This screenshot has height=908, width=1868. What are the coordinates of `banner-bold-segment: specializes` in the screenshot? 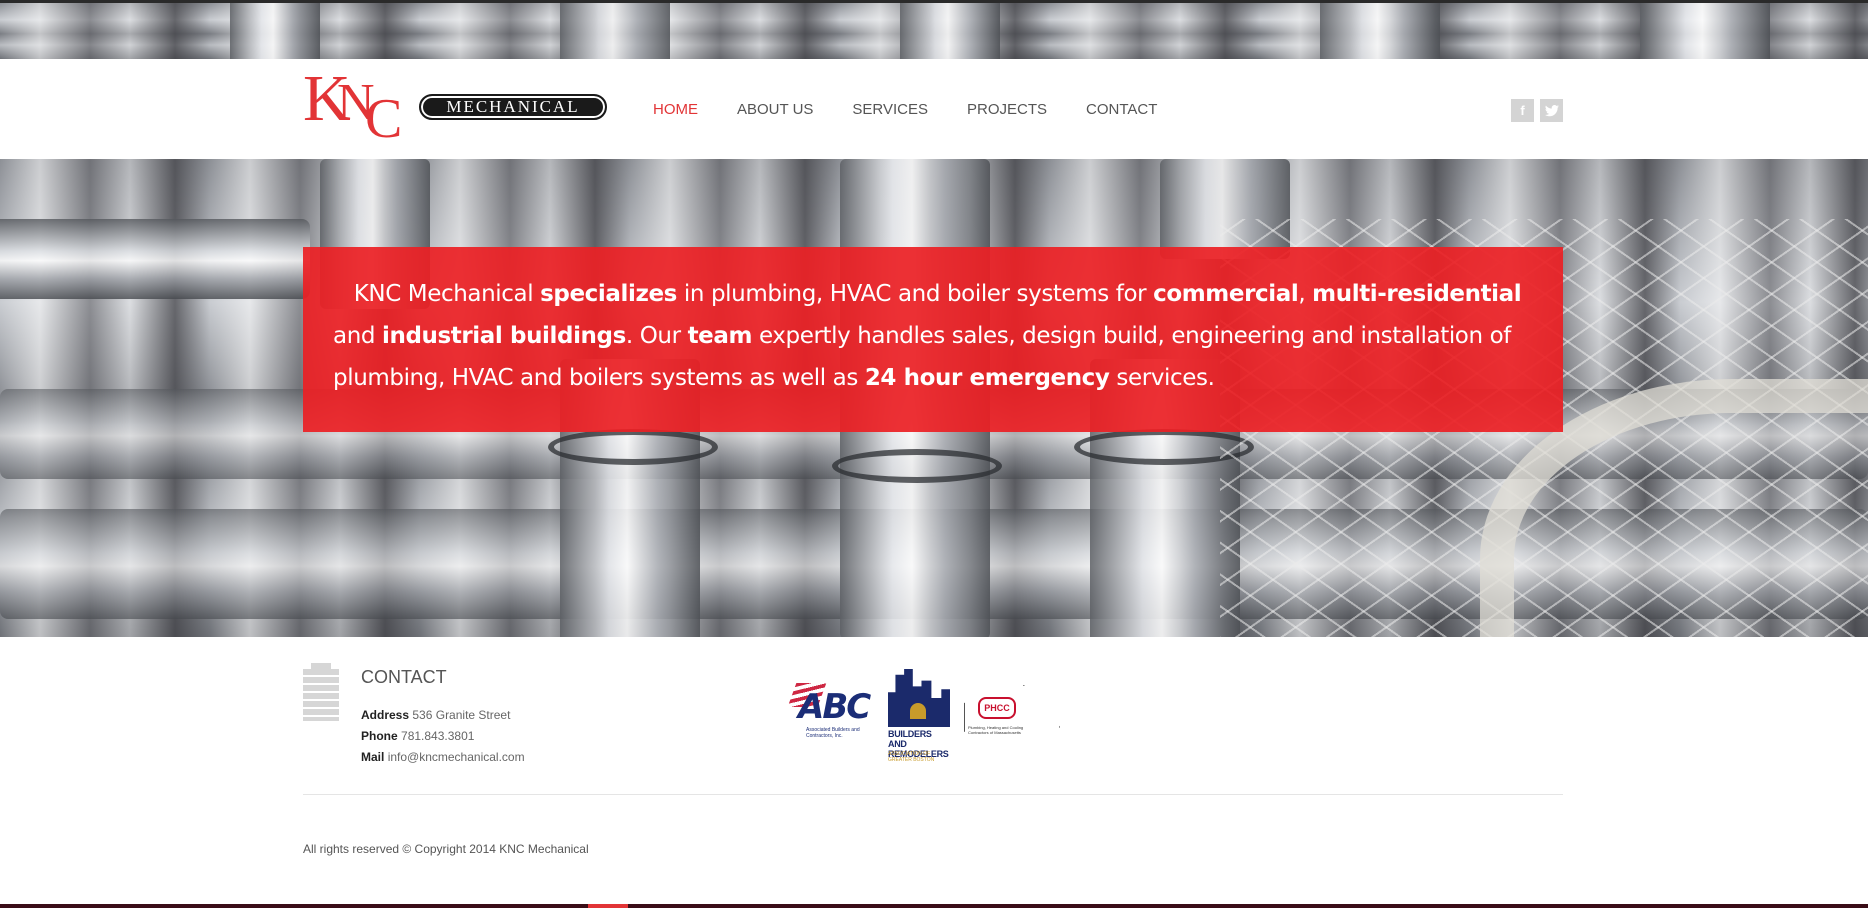 It's located at (608, 294).